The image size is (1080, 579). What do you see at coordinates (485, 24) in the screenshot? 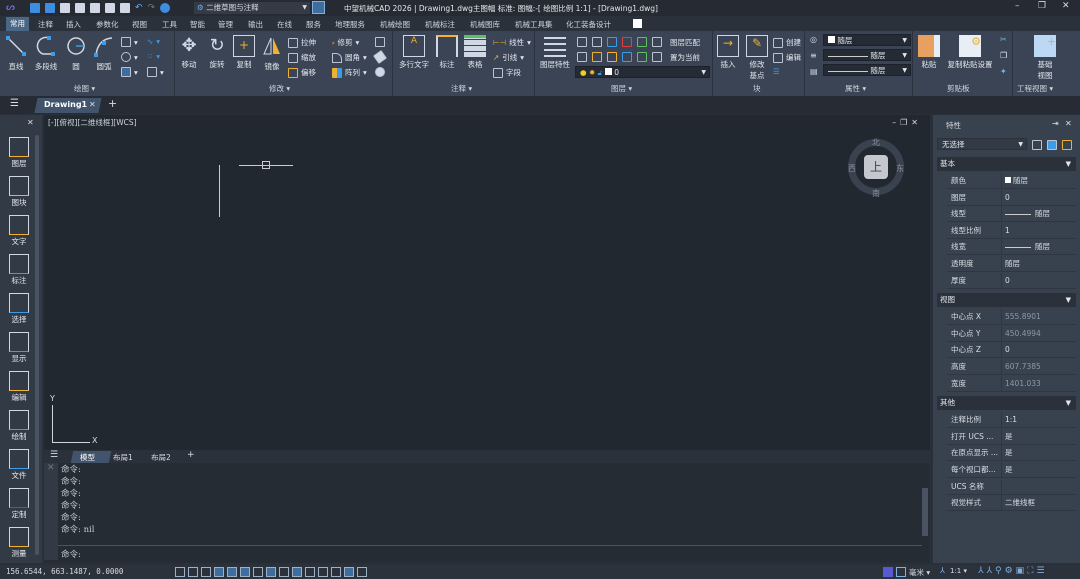
I see `tab-14: 机械图库` at bounding box center [485, 24].